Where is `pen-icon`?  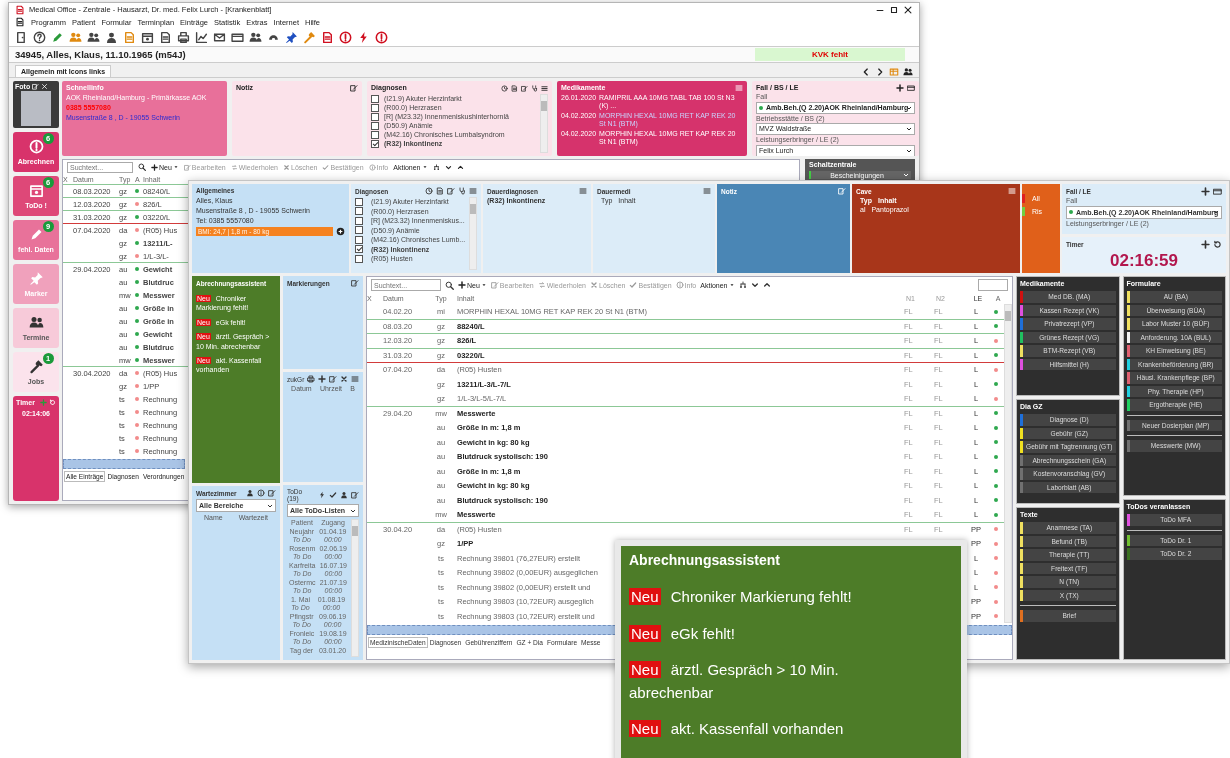
pen-icon is located at coordinates (57, 37).